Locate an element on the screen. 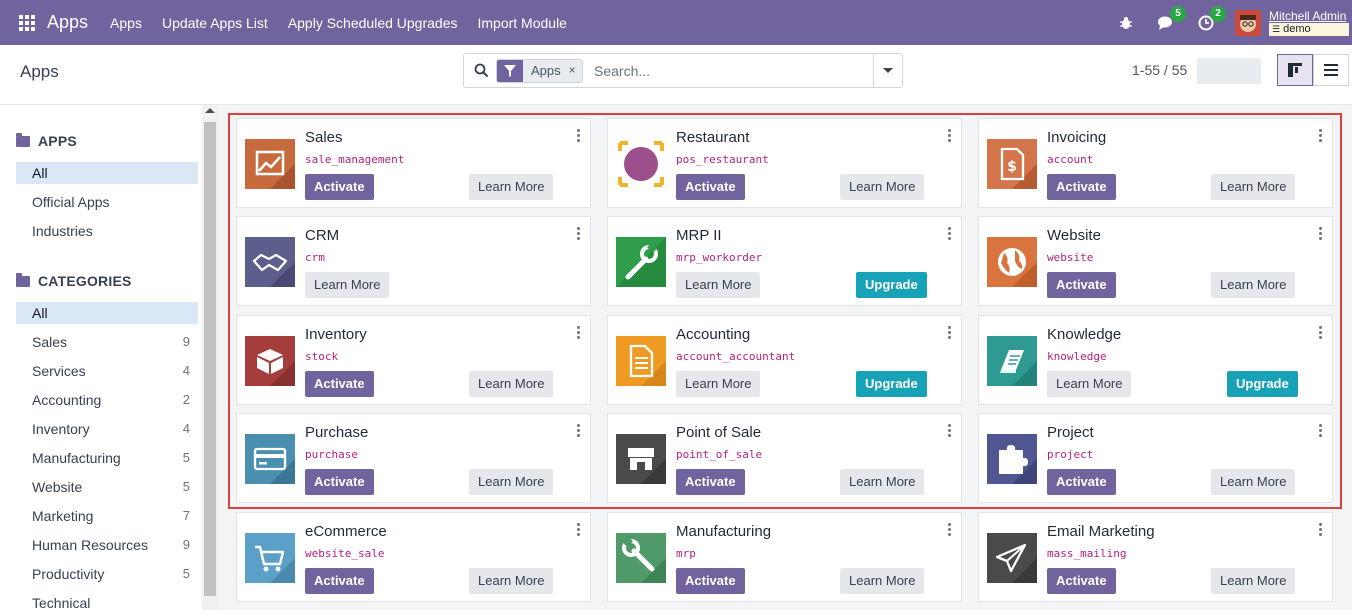 This screenshot has width=1352, height=610. menu-apps: Apps is located at coordinates (126, 23).